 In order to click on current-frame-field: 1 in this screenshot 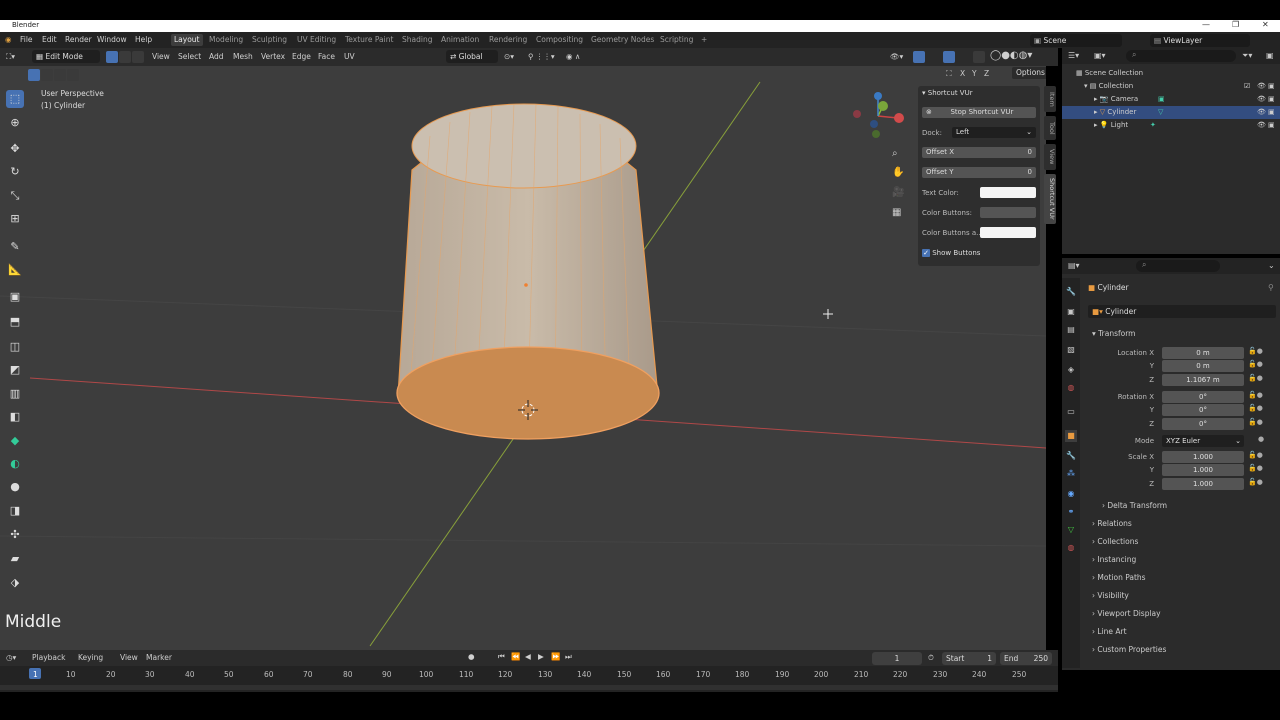, I will do `click(897, 658)`.